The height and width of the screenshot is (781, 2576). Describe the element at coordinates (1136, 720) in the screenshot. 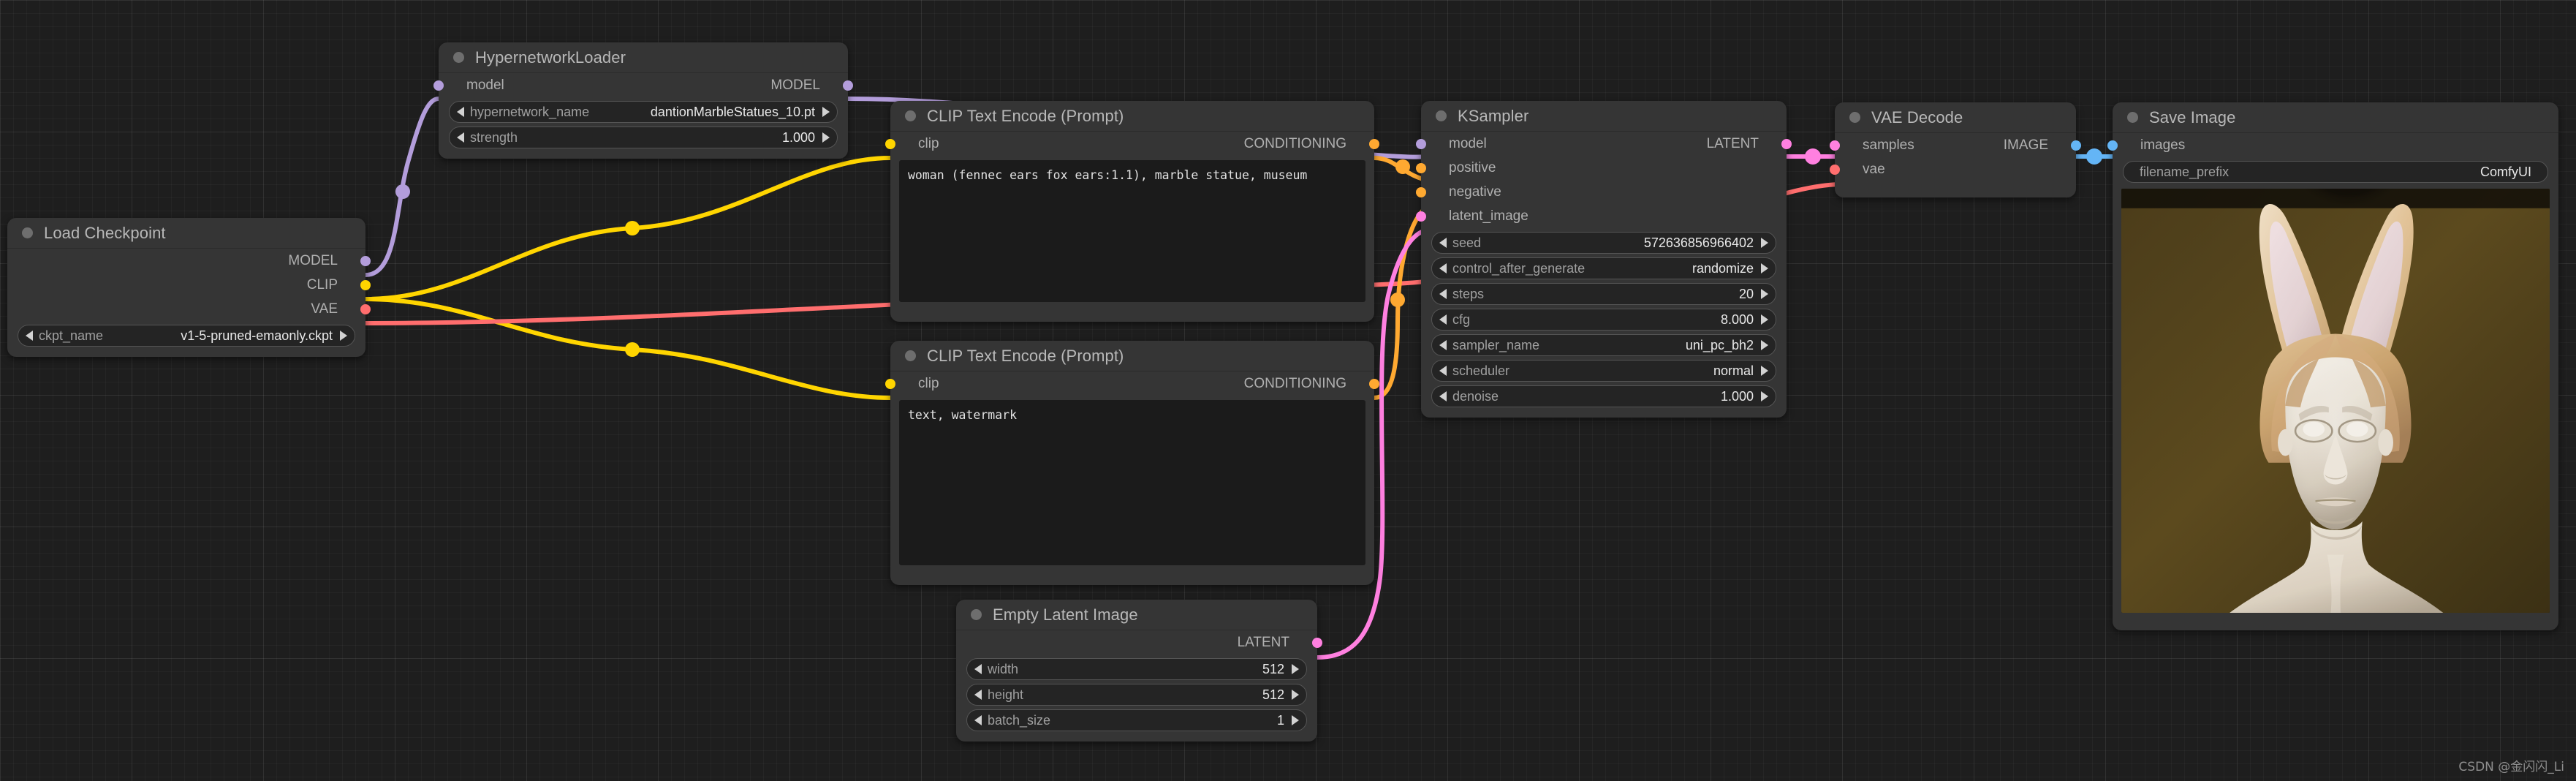

I see `widget-batch-size: batch_size 1` at that location.